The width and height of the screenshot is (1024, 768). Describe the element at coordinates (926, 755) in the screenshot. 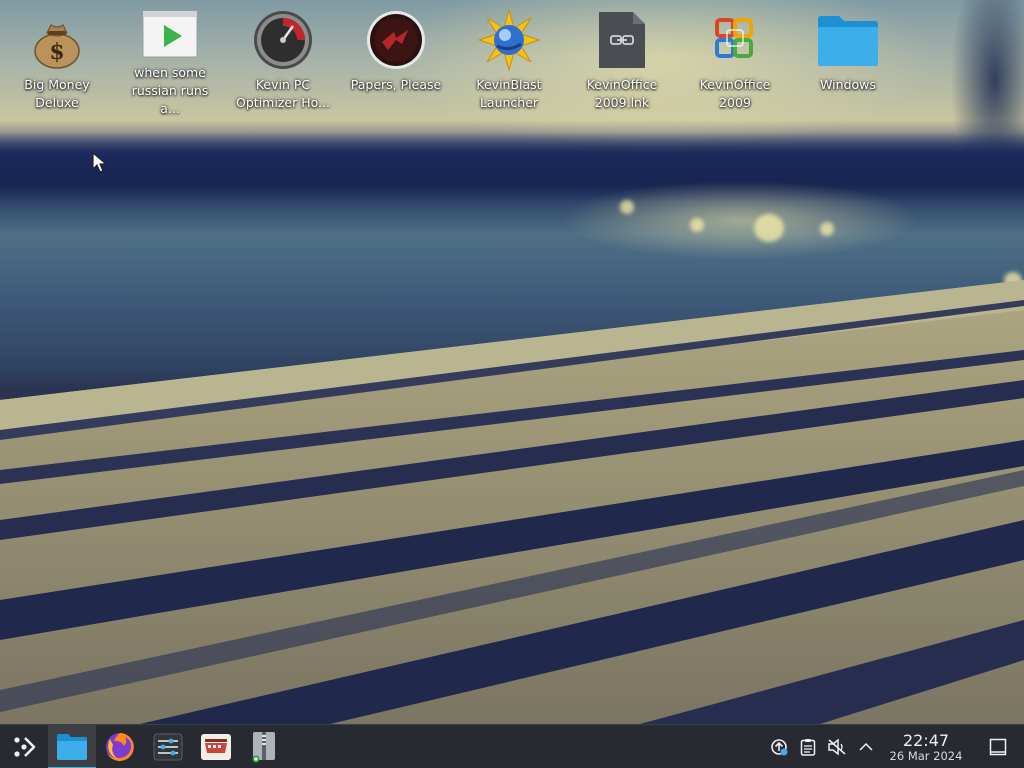

I see `clock-date: 26 Mar 2024` at that location.